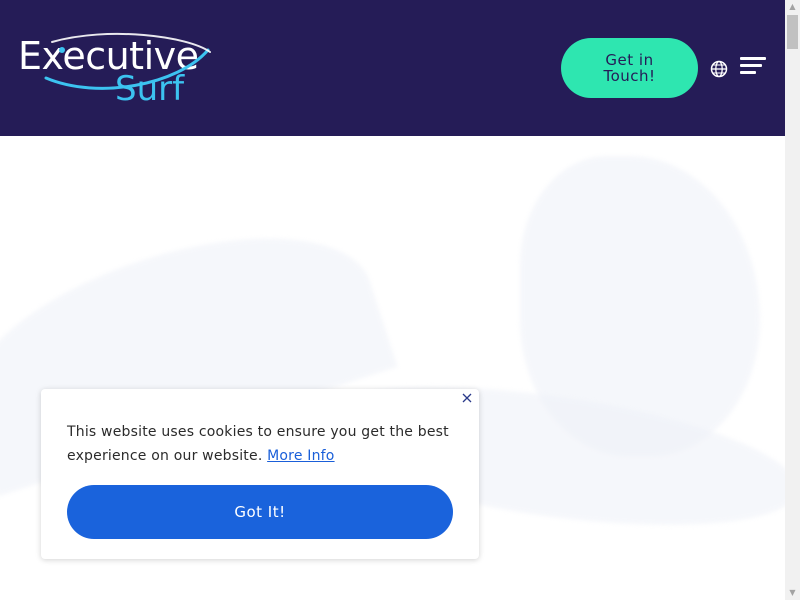 The image size is (800, 600). I want to click on get-in-touch-button: Get in Touch!, so click(629, 68).